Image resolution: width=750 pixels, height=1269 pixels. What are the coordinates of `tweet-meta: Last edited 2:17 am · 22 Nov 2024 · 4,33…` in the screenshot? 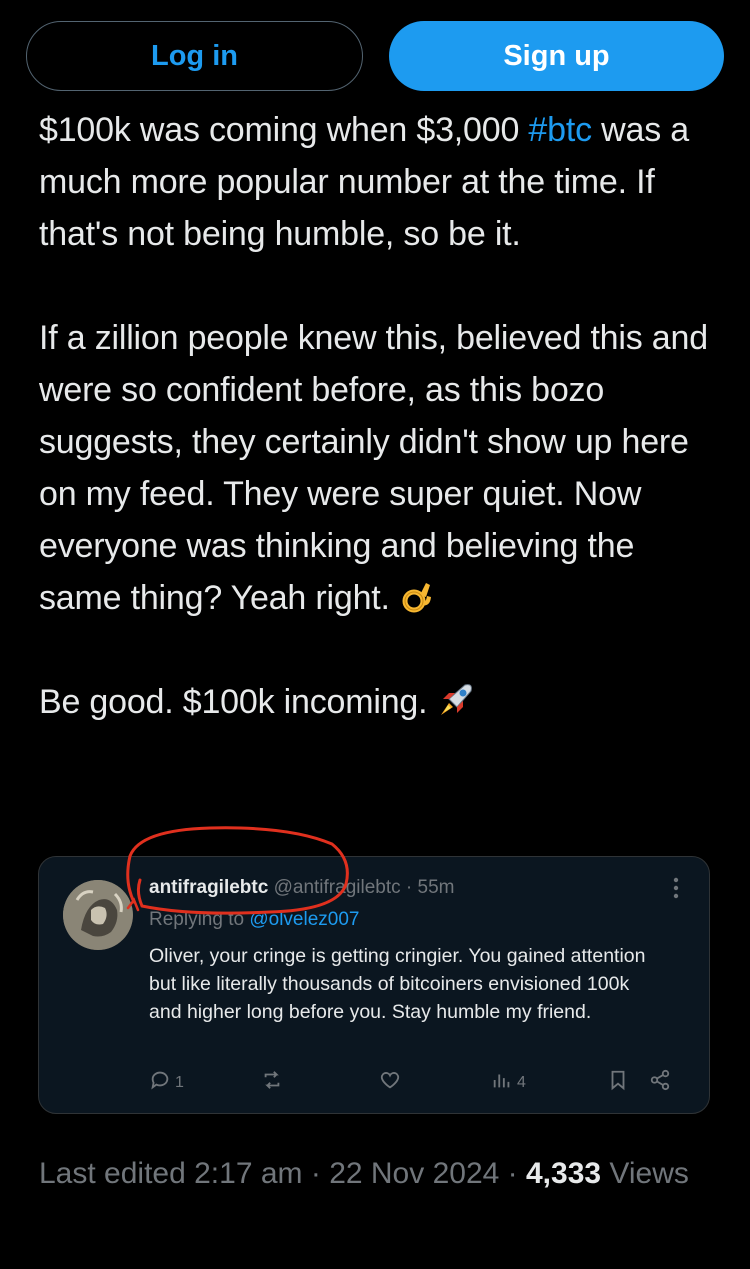 It's located at (379, 1174).